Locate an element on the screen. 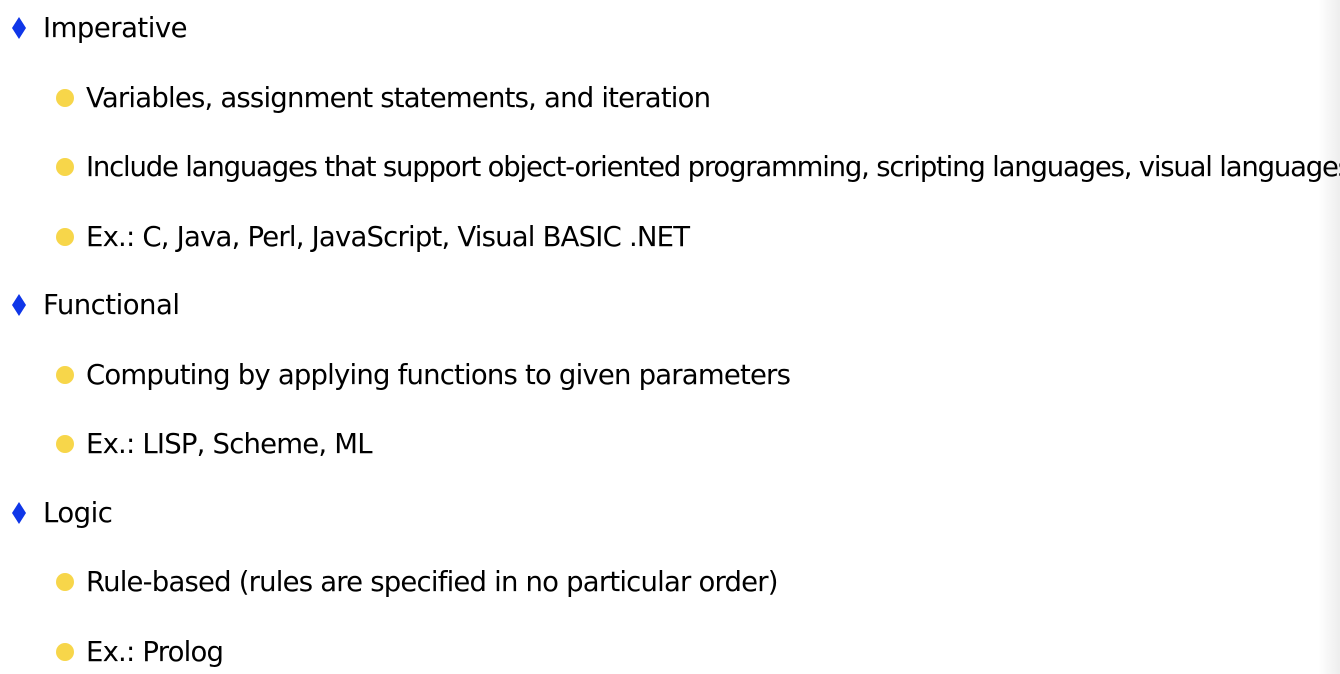 The image size is (1340, 674). item-text: Ex.: Prolog is located at coordinates (155, 652).